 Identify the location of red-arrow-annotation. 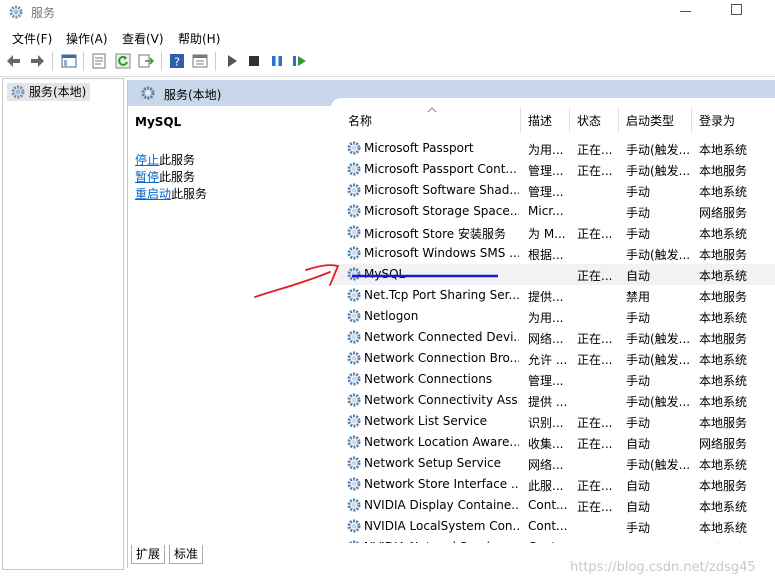
(297, 281).